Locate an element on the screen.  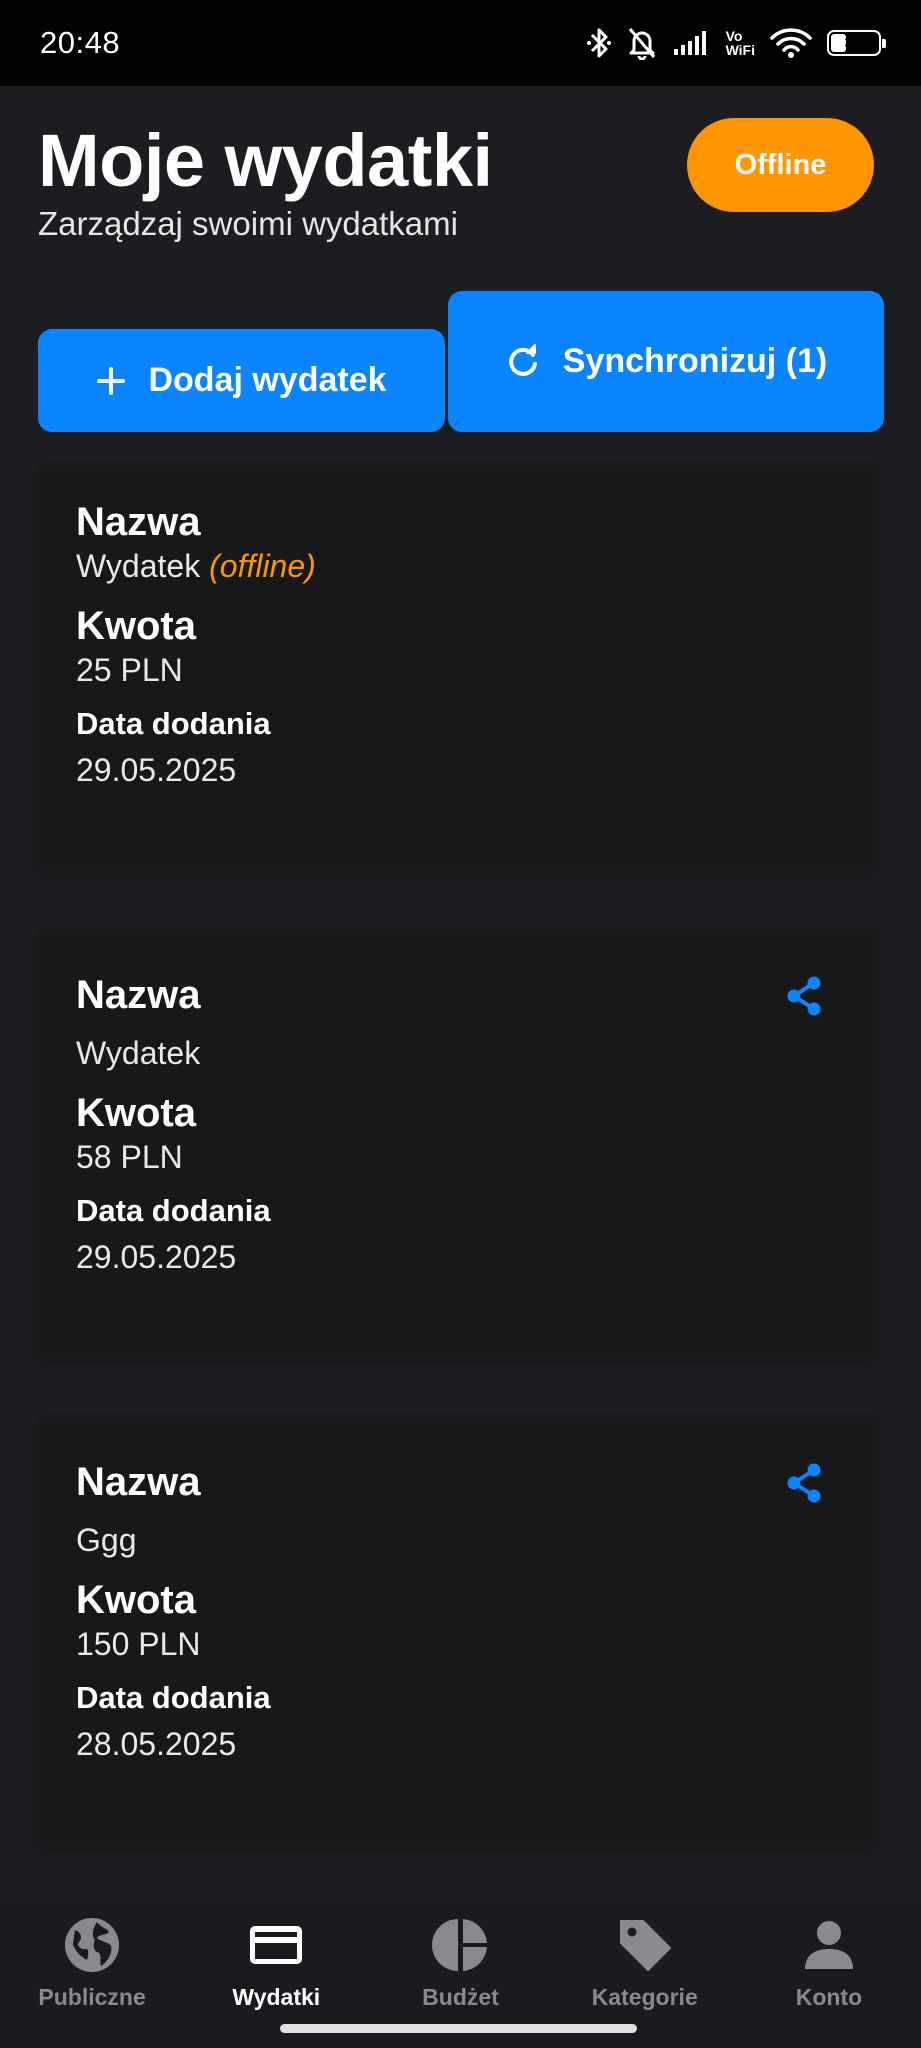
pie-chart-icon is located at coordinates (459, 1945).